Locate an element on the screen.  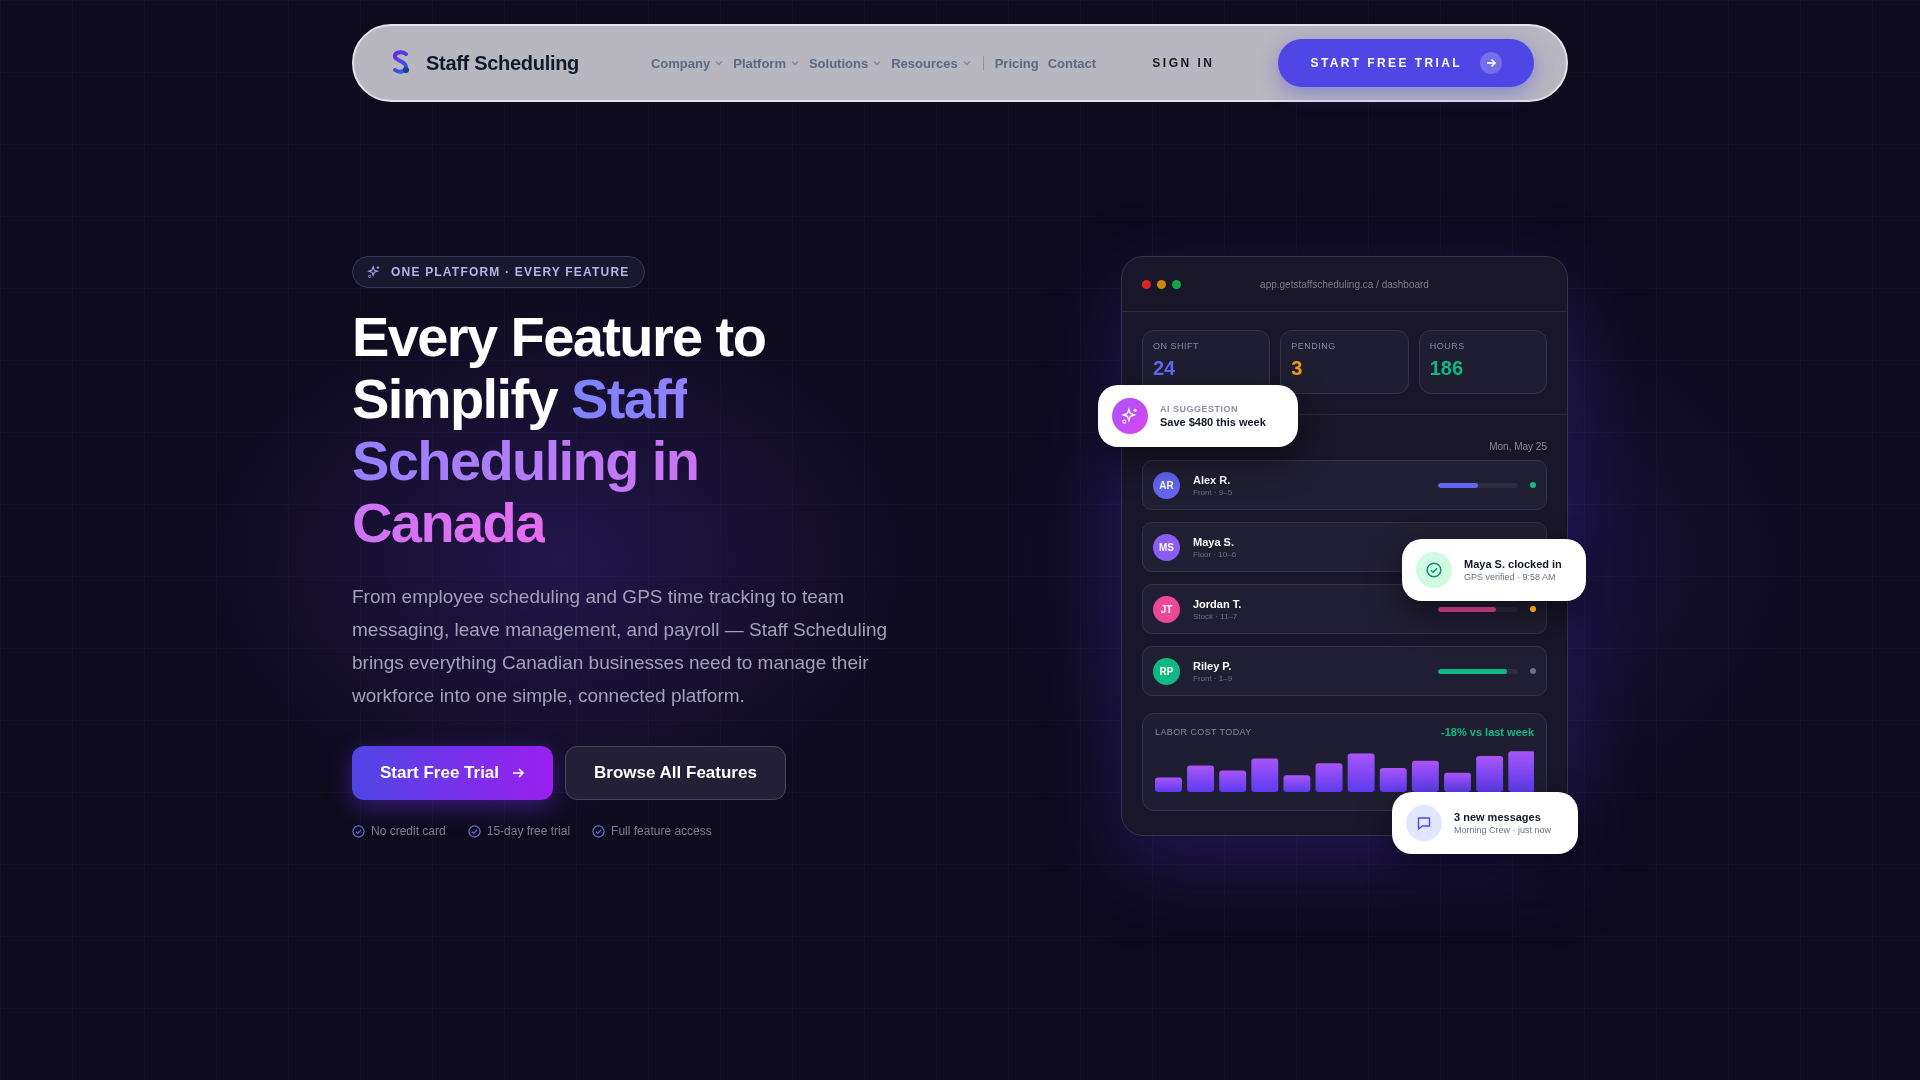
start-trial-button: START FREE TRIAL is located at coordinates (1406, 63).